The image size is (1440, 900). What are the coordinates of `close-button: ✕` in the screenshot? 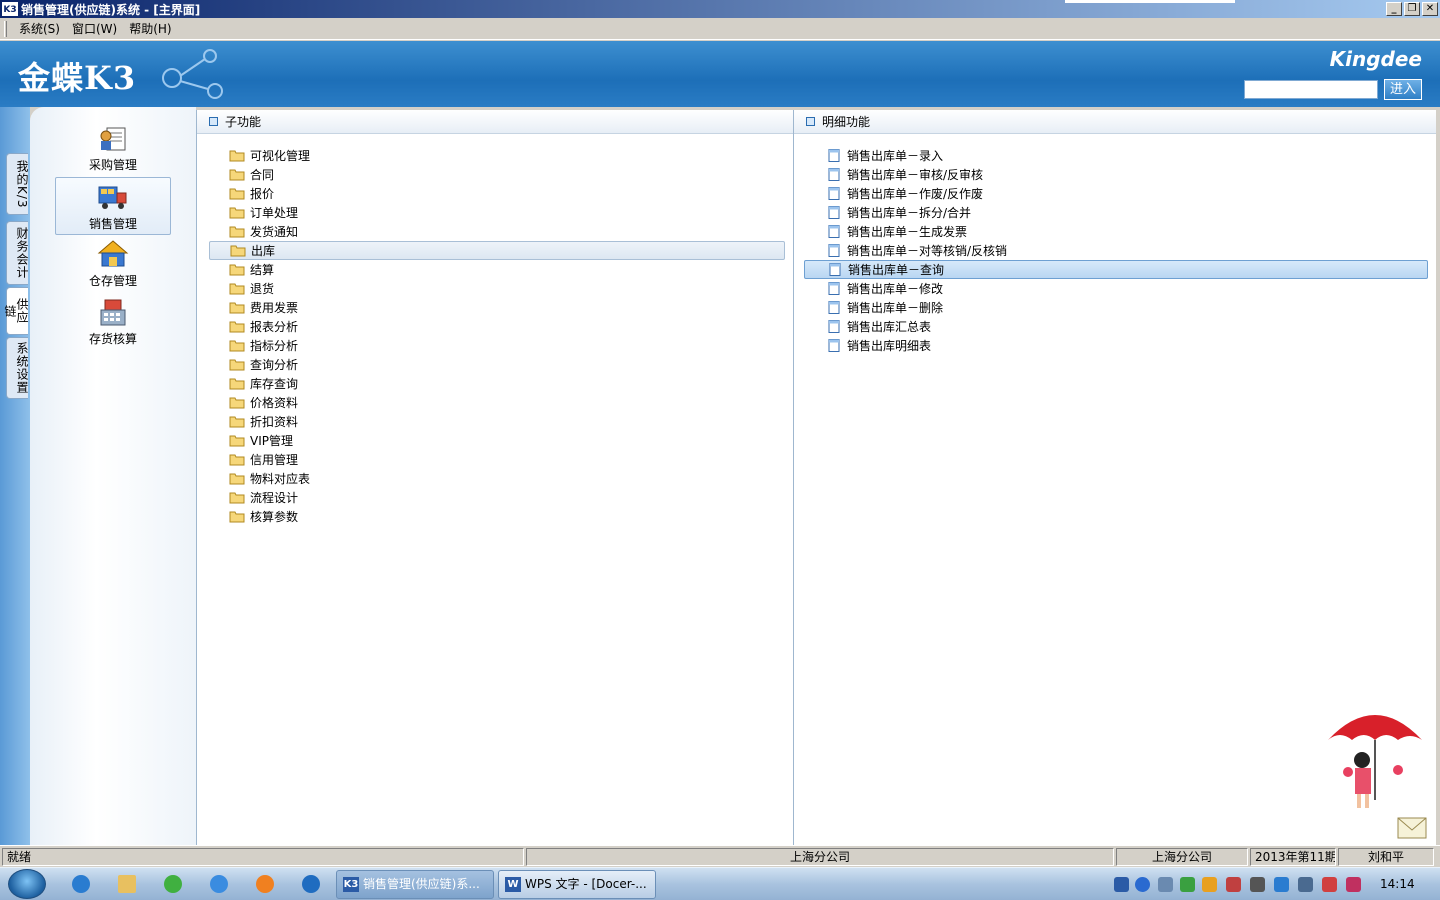 It's located at (1430, 9).